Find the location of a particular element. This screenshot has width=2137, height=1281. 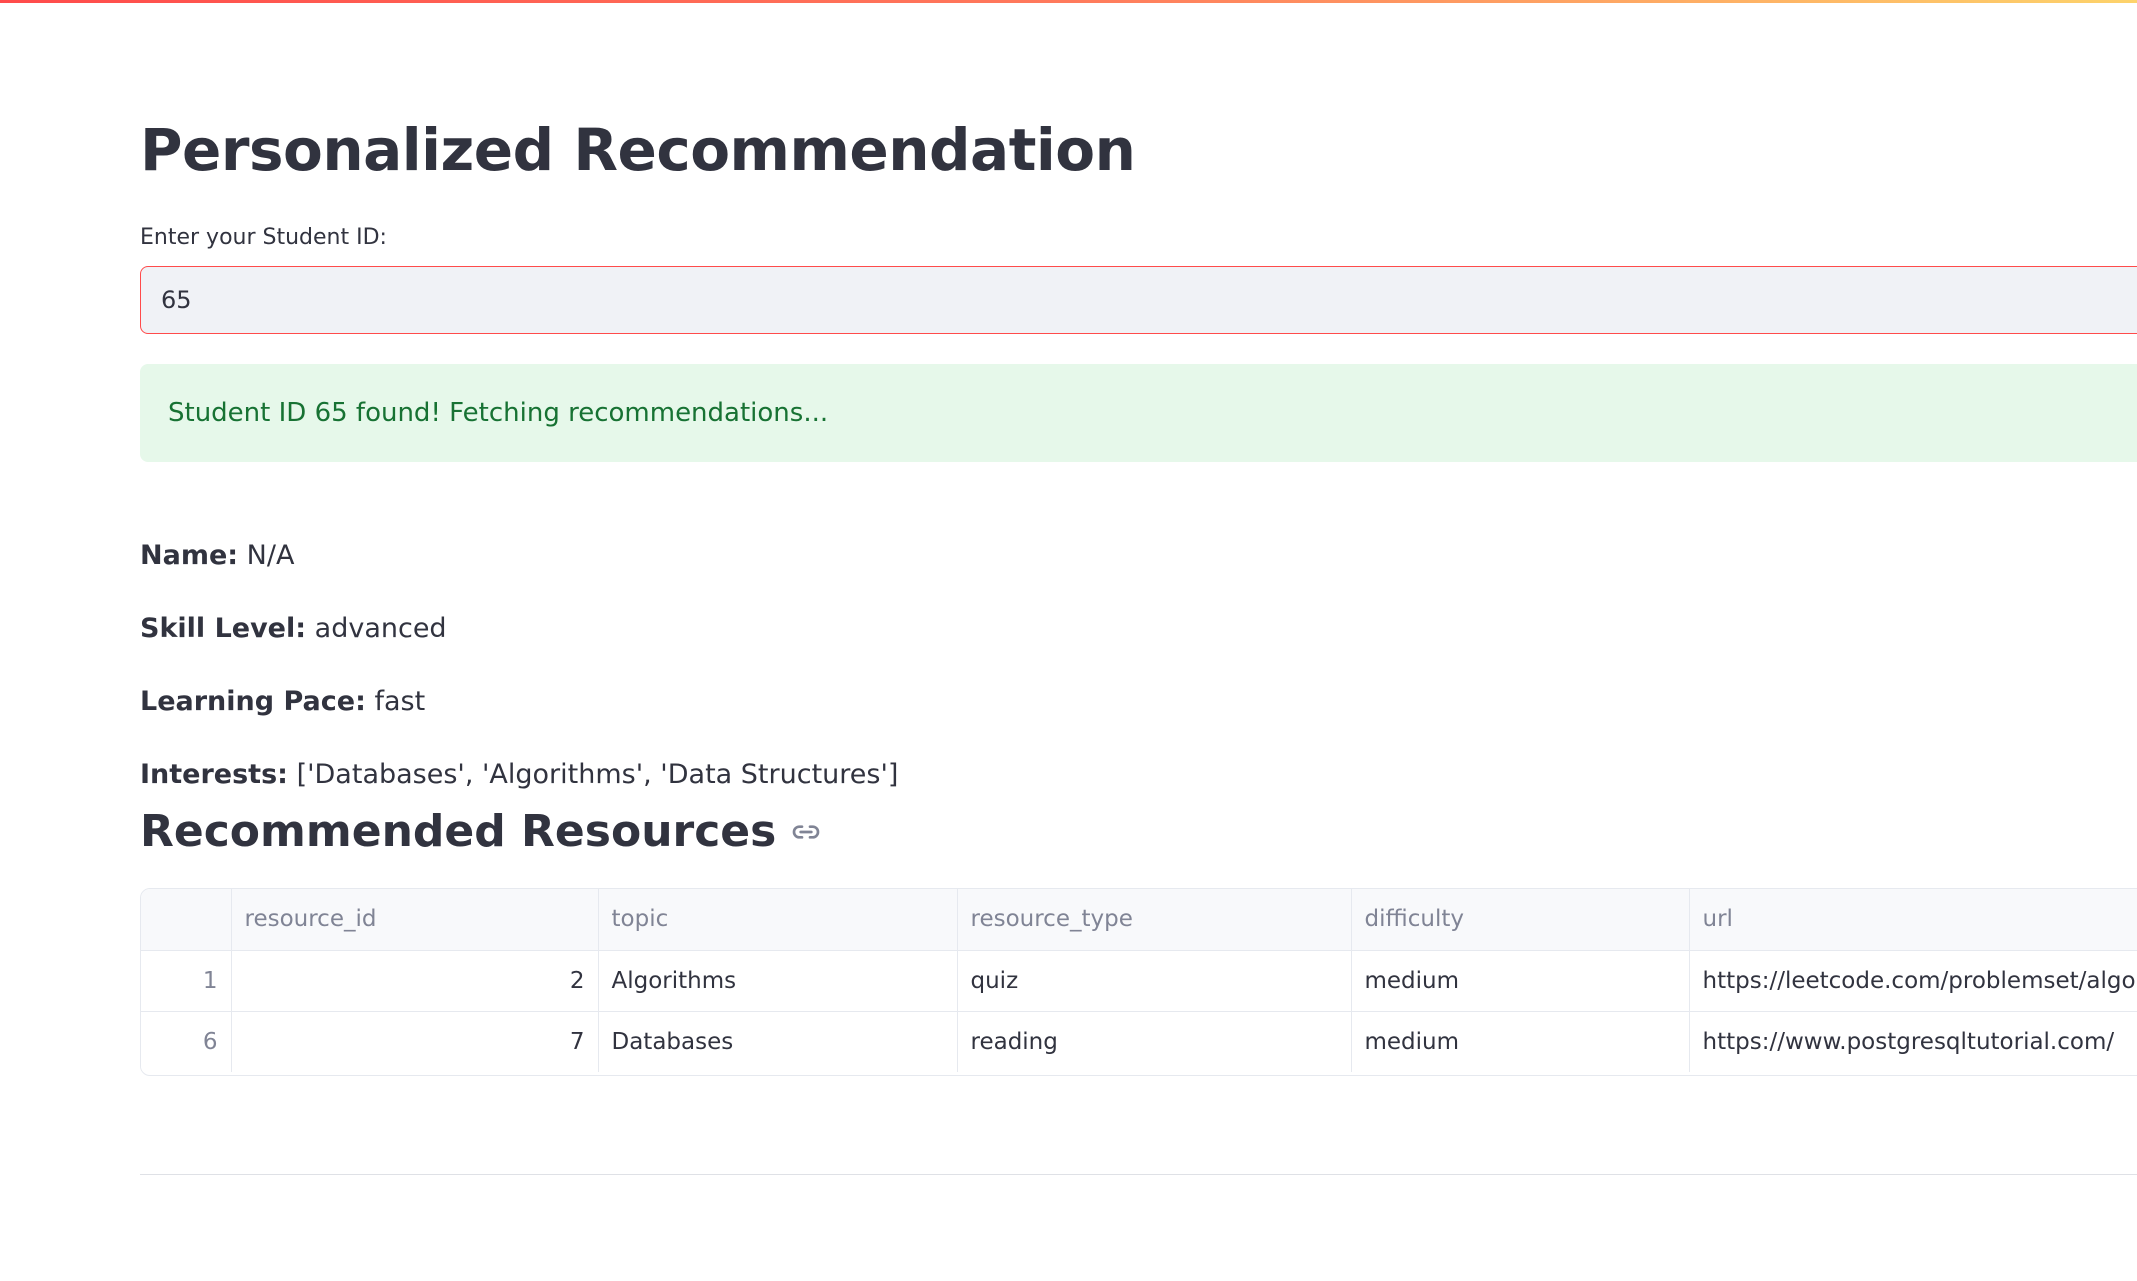

profile-name-label: Name: is located at coordinates (189, 555).